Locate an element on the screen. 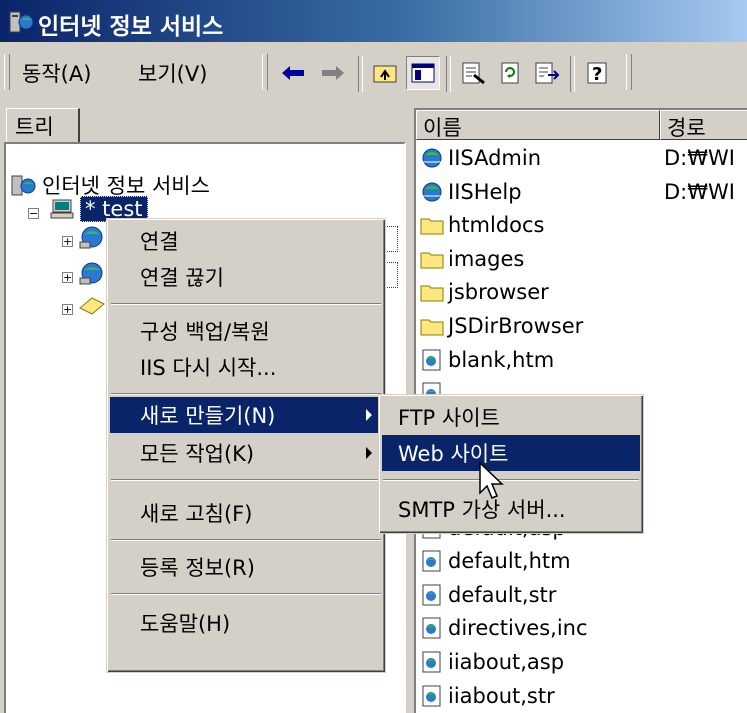 The height and width of the screenshot is (713, 747). col-header-name: 이름 is located at coordinates (538, 125).